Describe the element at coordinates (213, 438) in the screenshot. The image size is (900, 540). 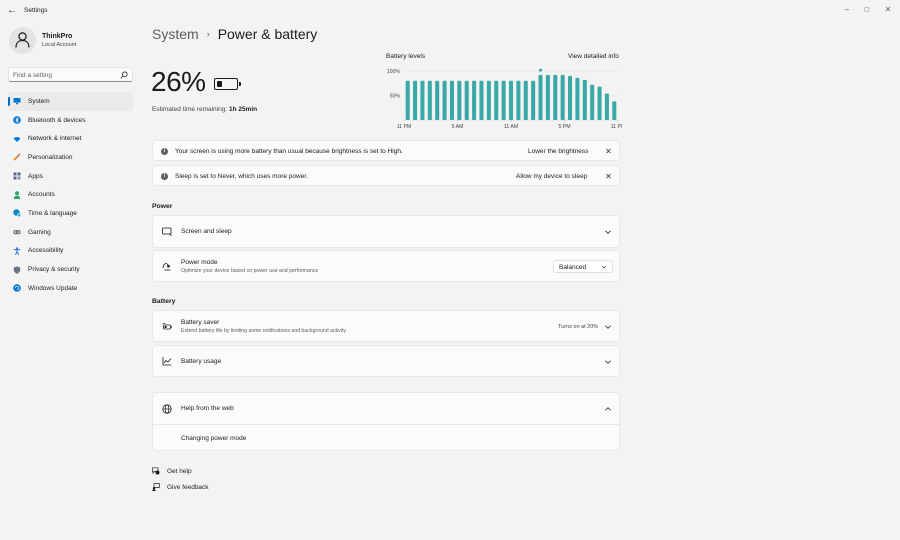
I see `changing-power-mode-link: Changing power mode` at that location.